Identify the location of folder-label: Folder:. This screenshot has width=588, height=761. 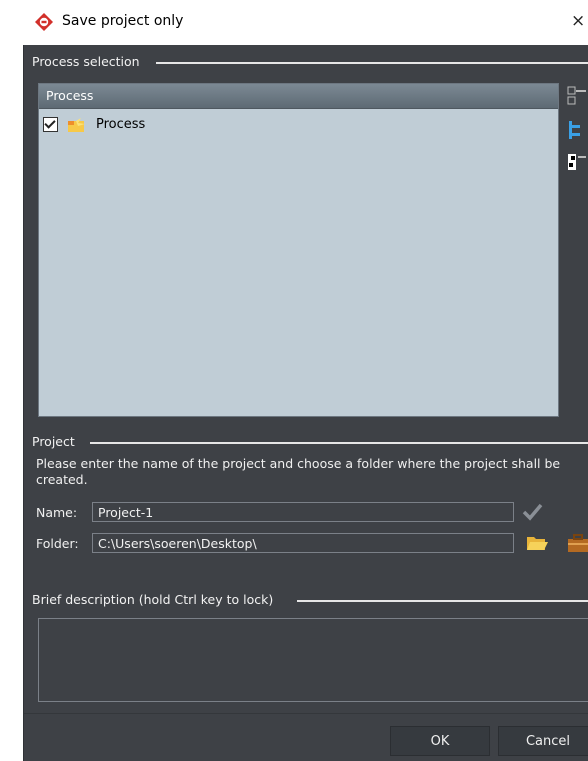
(57, 543).